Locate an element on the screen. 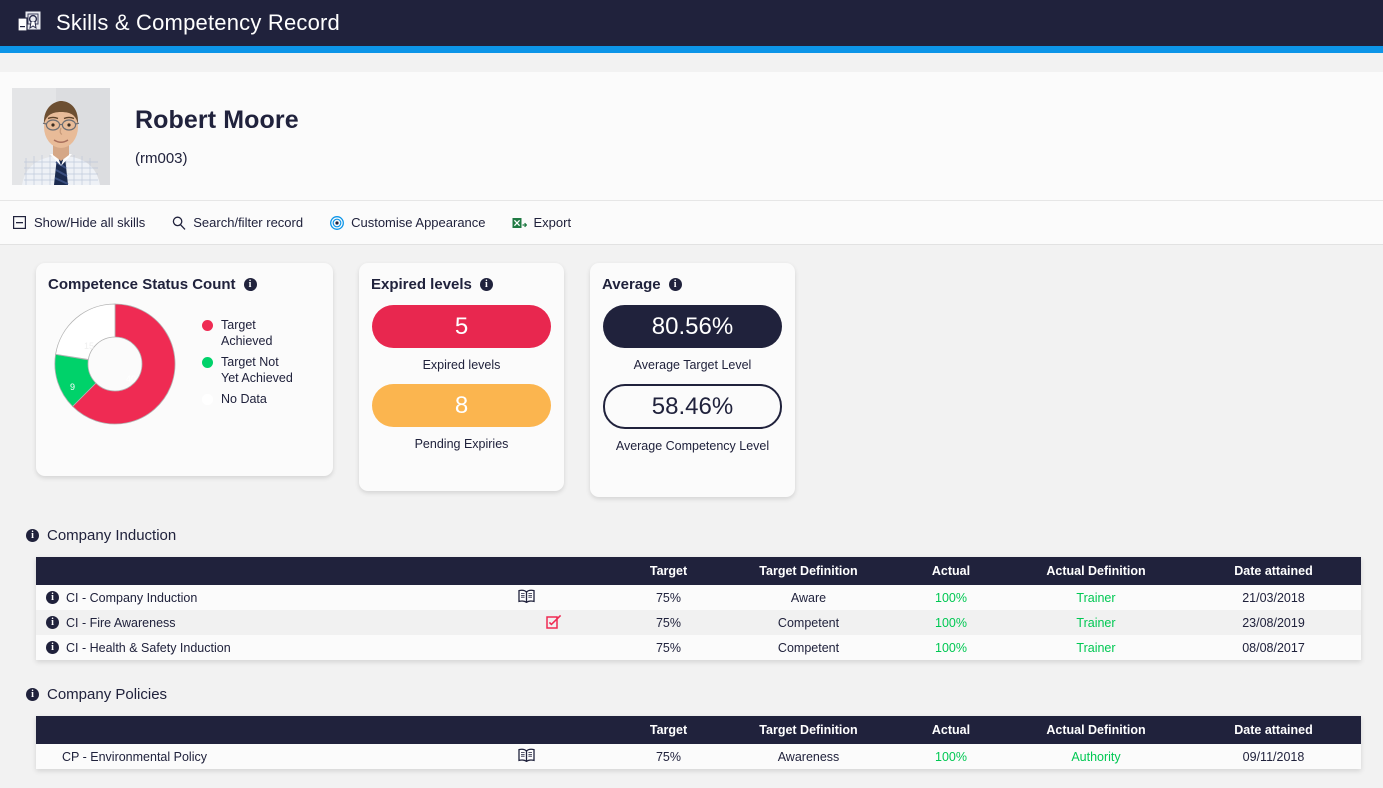 The image size is (1383, 788). date-attained-cell: 21/03/2018 is located at coordinates (1273, 597).